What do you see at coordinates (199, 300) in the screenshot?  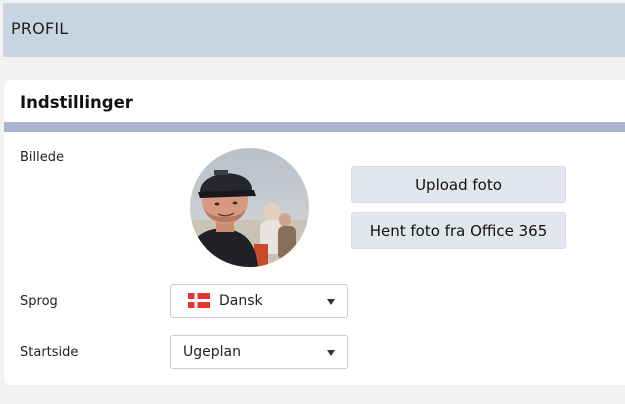 I see `denmark-flag-icon` at bounding box center [199, 300].